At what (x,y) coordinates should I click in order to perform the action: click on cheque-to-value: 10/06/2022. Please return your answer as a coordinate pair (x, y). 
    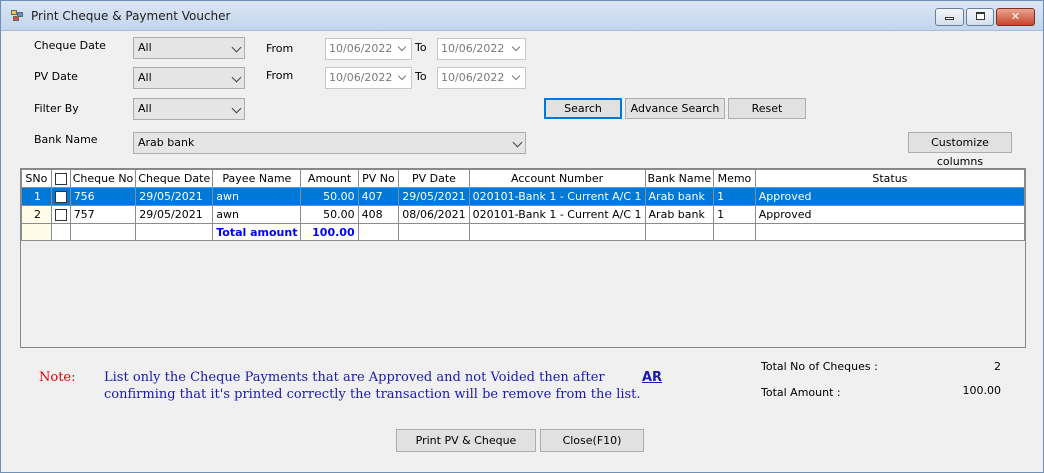
    Looking at the image, I should click on (473, 48).